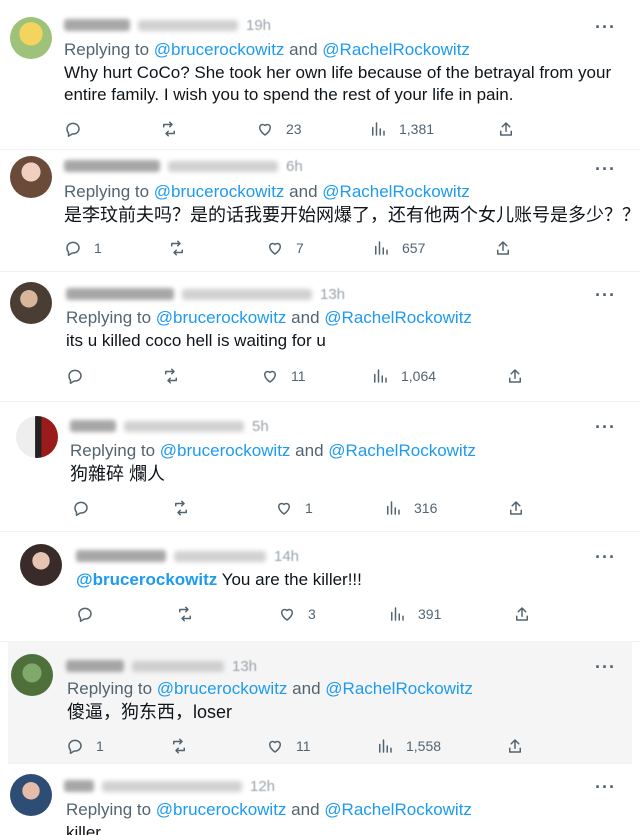 This screenshot has width=640, height=835. What do you see at coordinates (294, 508) in the screenshot?
I see `like-button: 1` at bounding box center [294, 508].